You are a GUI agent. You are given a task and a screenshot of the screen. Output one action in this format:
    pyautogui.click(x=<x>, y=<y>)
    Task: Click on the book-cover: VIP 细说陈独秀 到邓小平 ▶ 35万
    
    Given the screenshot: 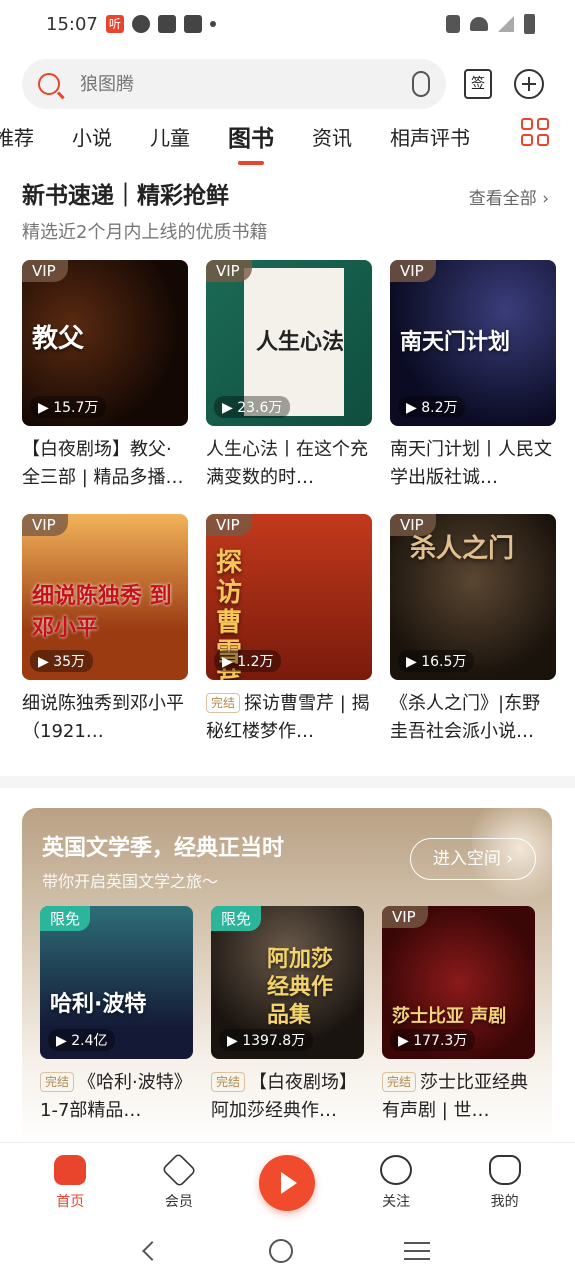 What is the action you would take?
    pyautogui.click(x=105, y=597)
    